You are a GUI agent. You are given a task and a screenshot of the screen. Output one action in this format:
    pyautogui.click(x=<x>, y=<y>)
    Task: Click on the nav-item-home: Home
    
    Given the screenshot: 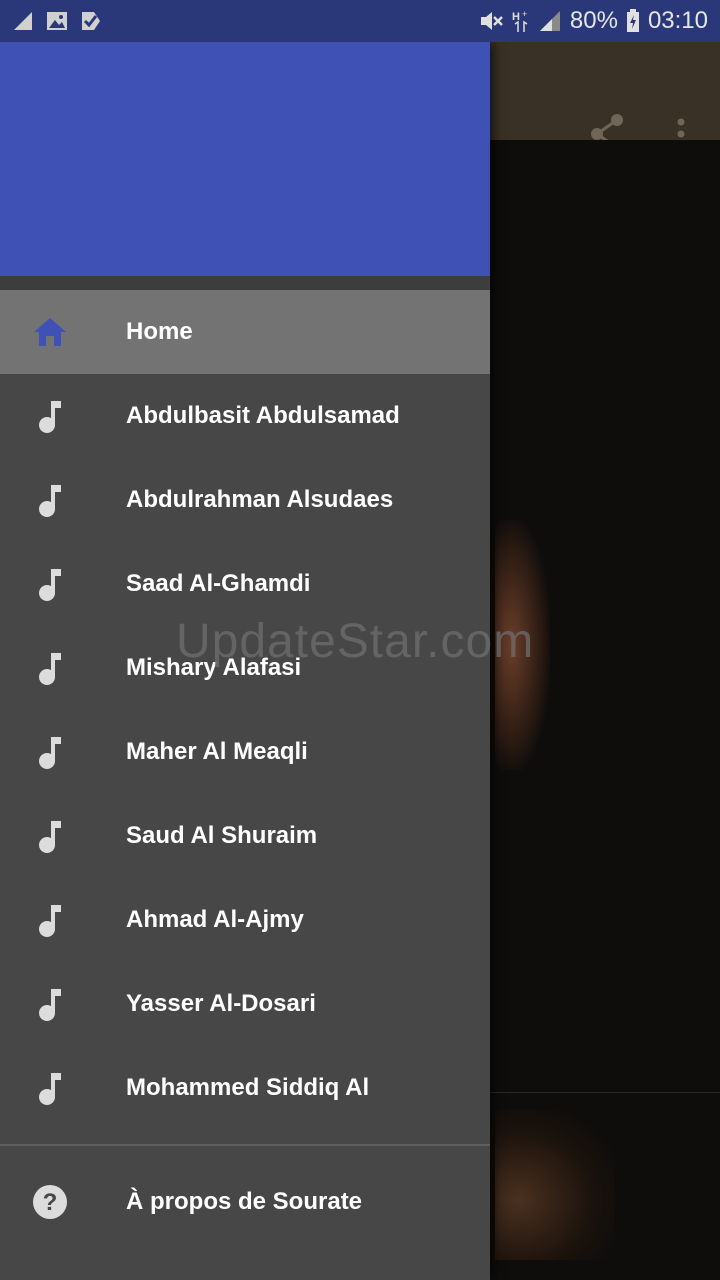 What is the action you would take?
    pyautogui.click(x=245, y=332)
    